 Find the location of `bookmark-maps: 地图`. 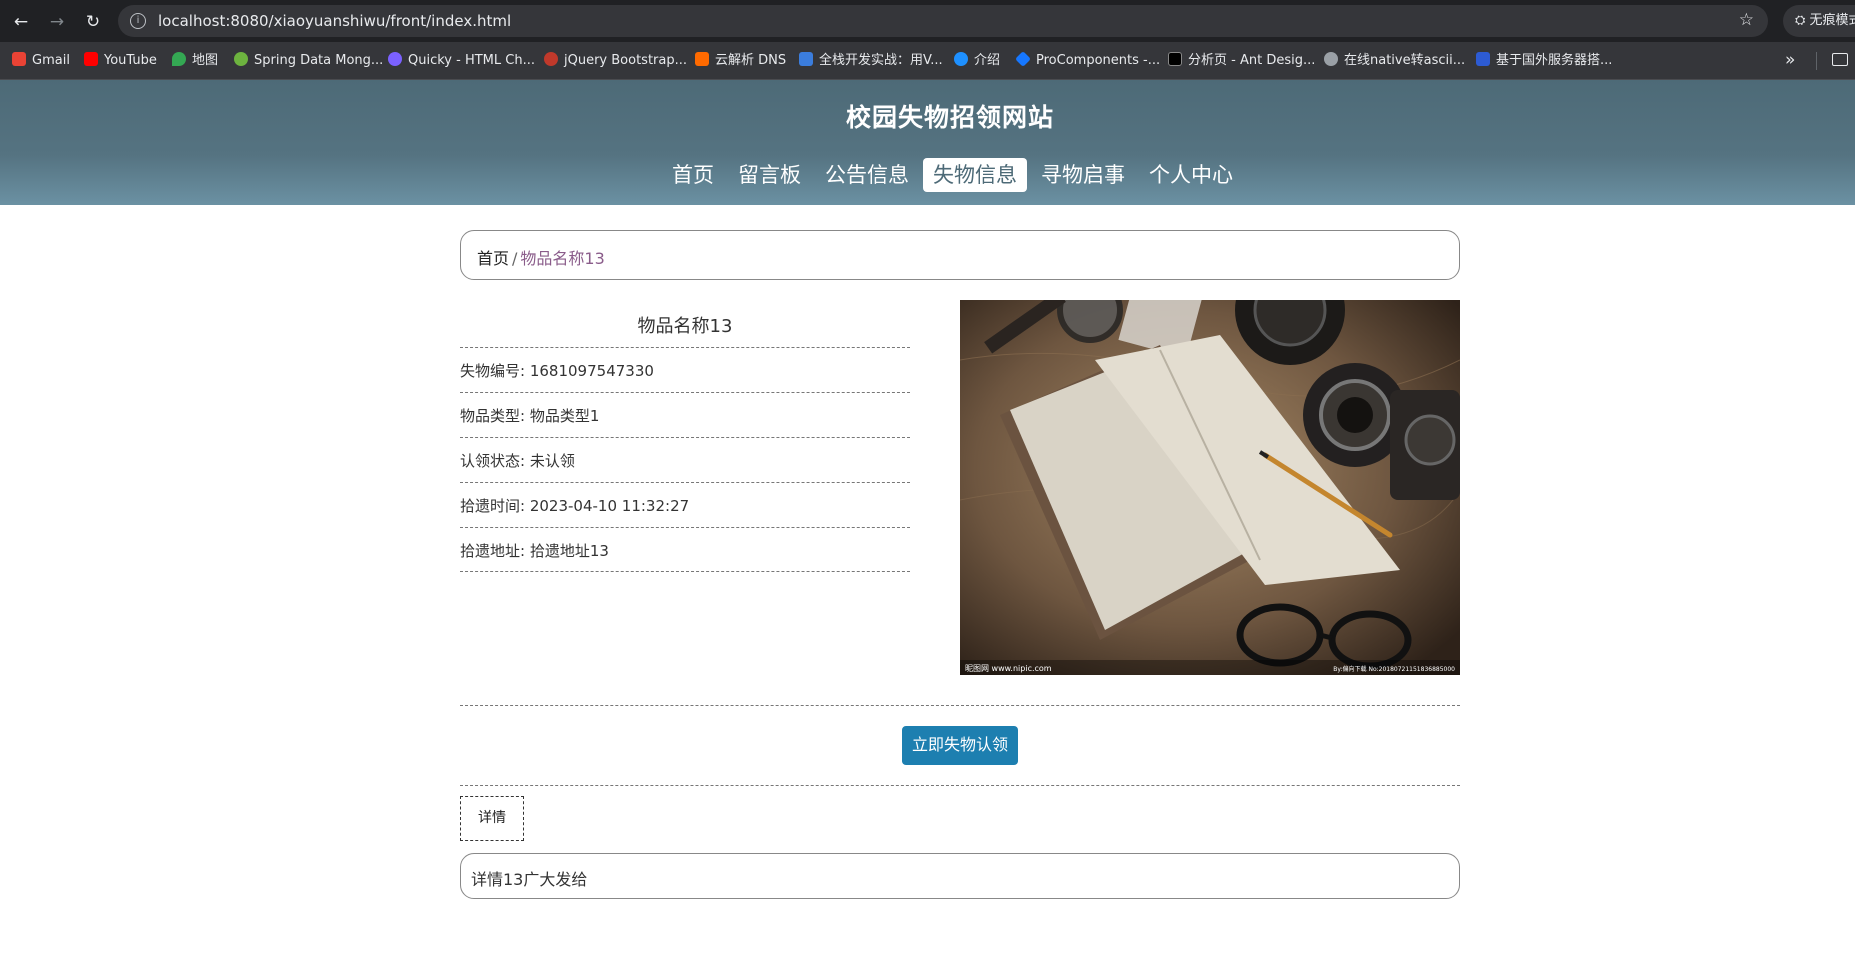

bookmark-maps: 地图 is located at coordinates (195, 61).